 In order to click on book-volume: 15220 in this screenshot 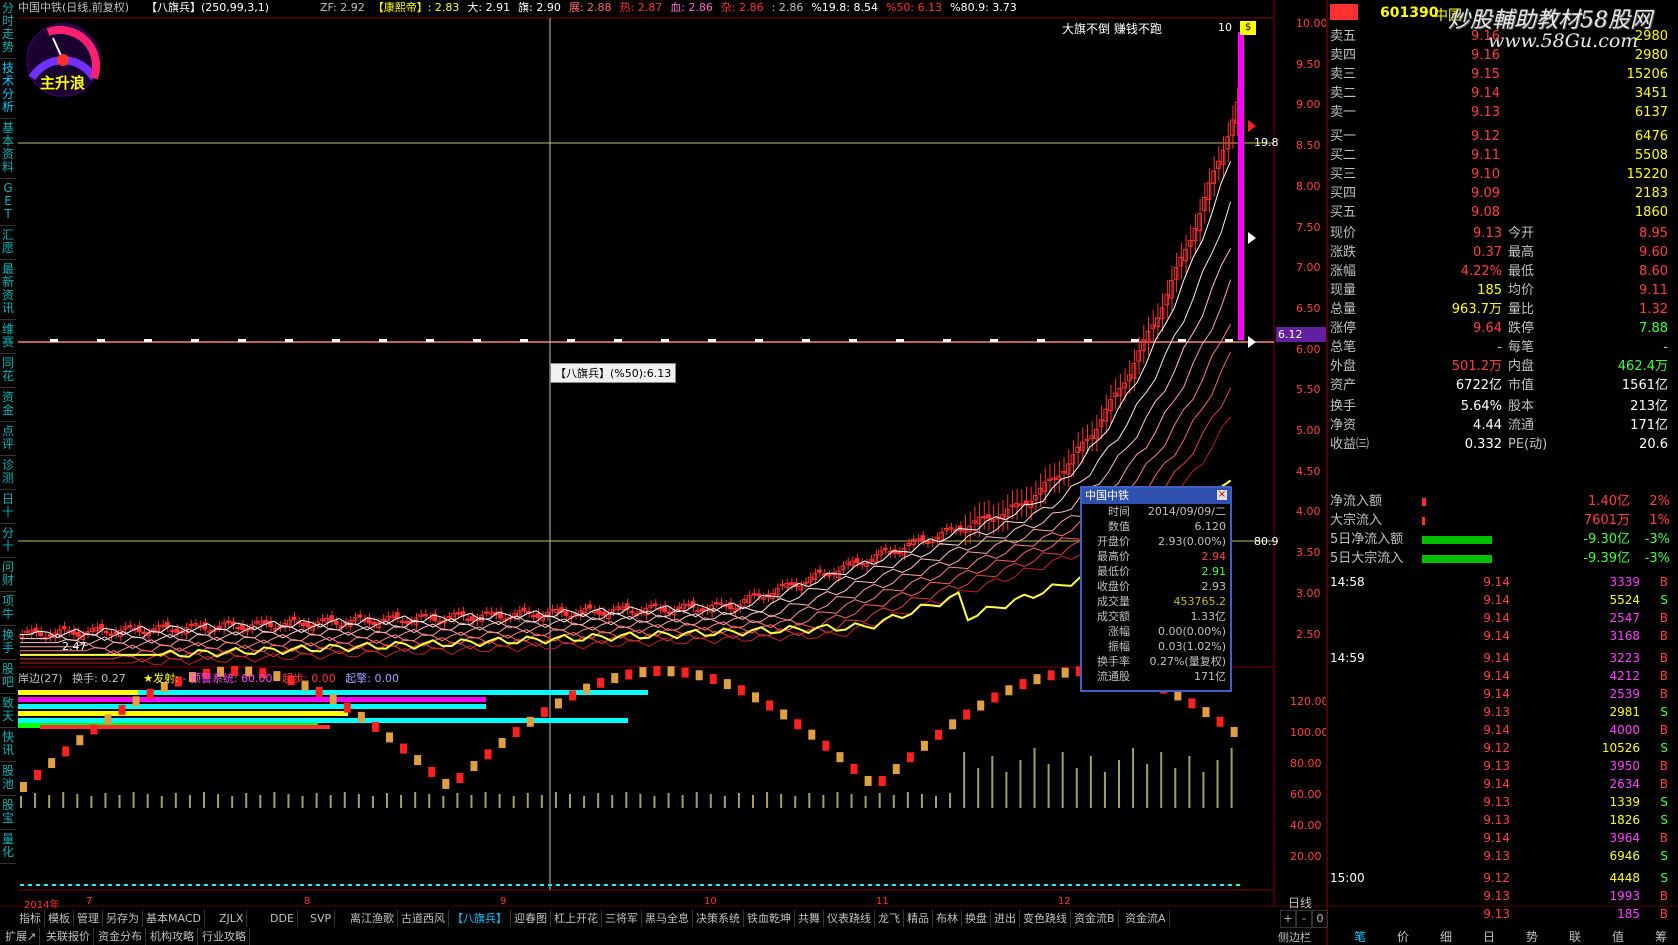, I will do `click(1647, 174)`.